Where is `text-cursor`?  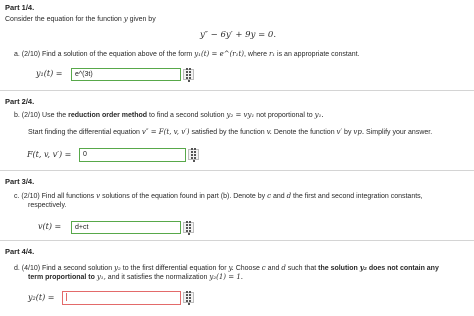 text-cursor is located at coordinates (66, 297).